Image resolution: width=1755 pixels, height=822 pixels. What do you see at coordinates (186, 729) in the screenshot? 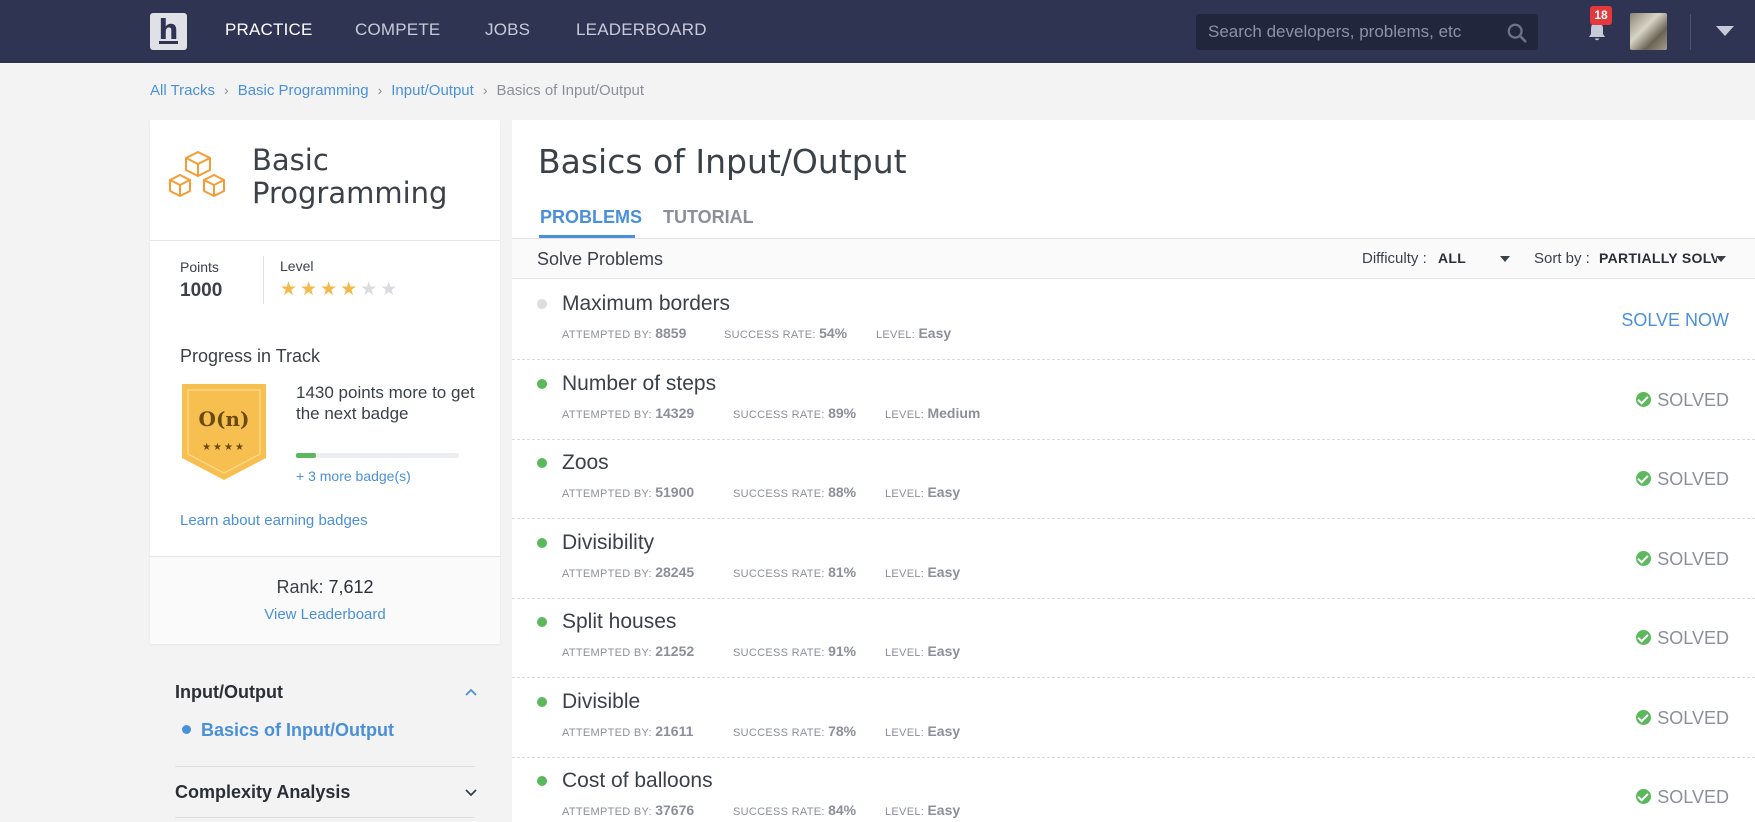
I see `active-dot` at bounding box center [186, 729].